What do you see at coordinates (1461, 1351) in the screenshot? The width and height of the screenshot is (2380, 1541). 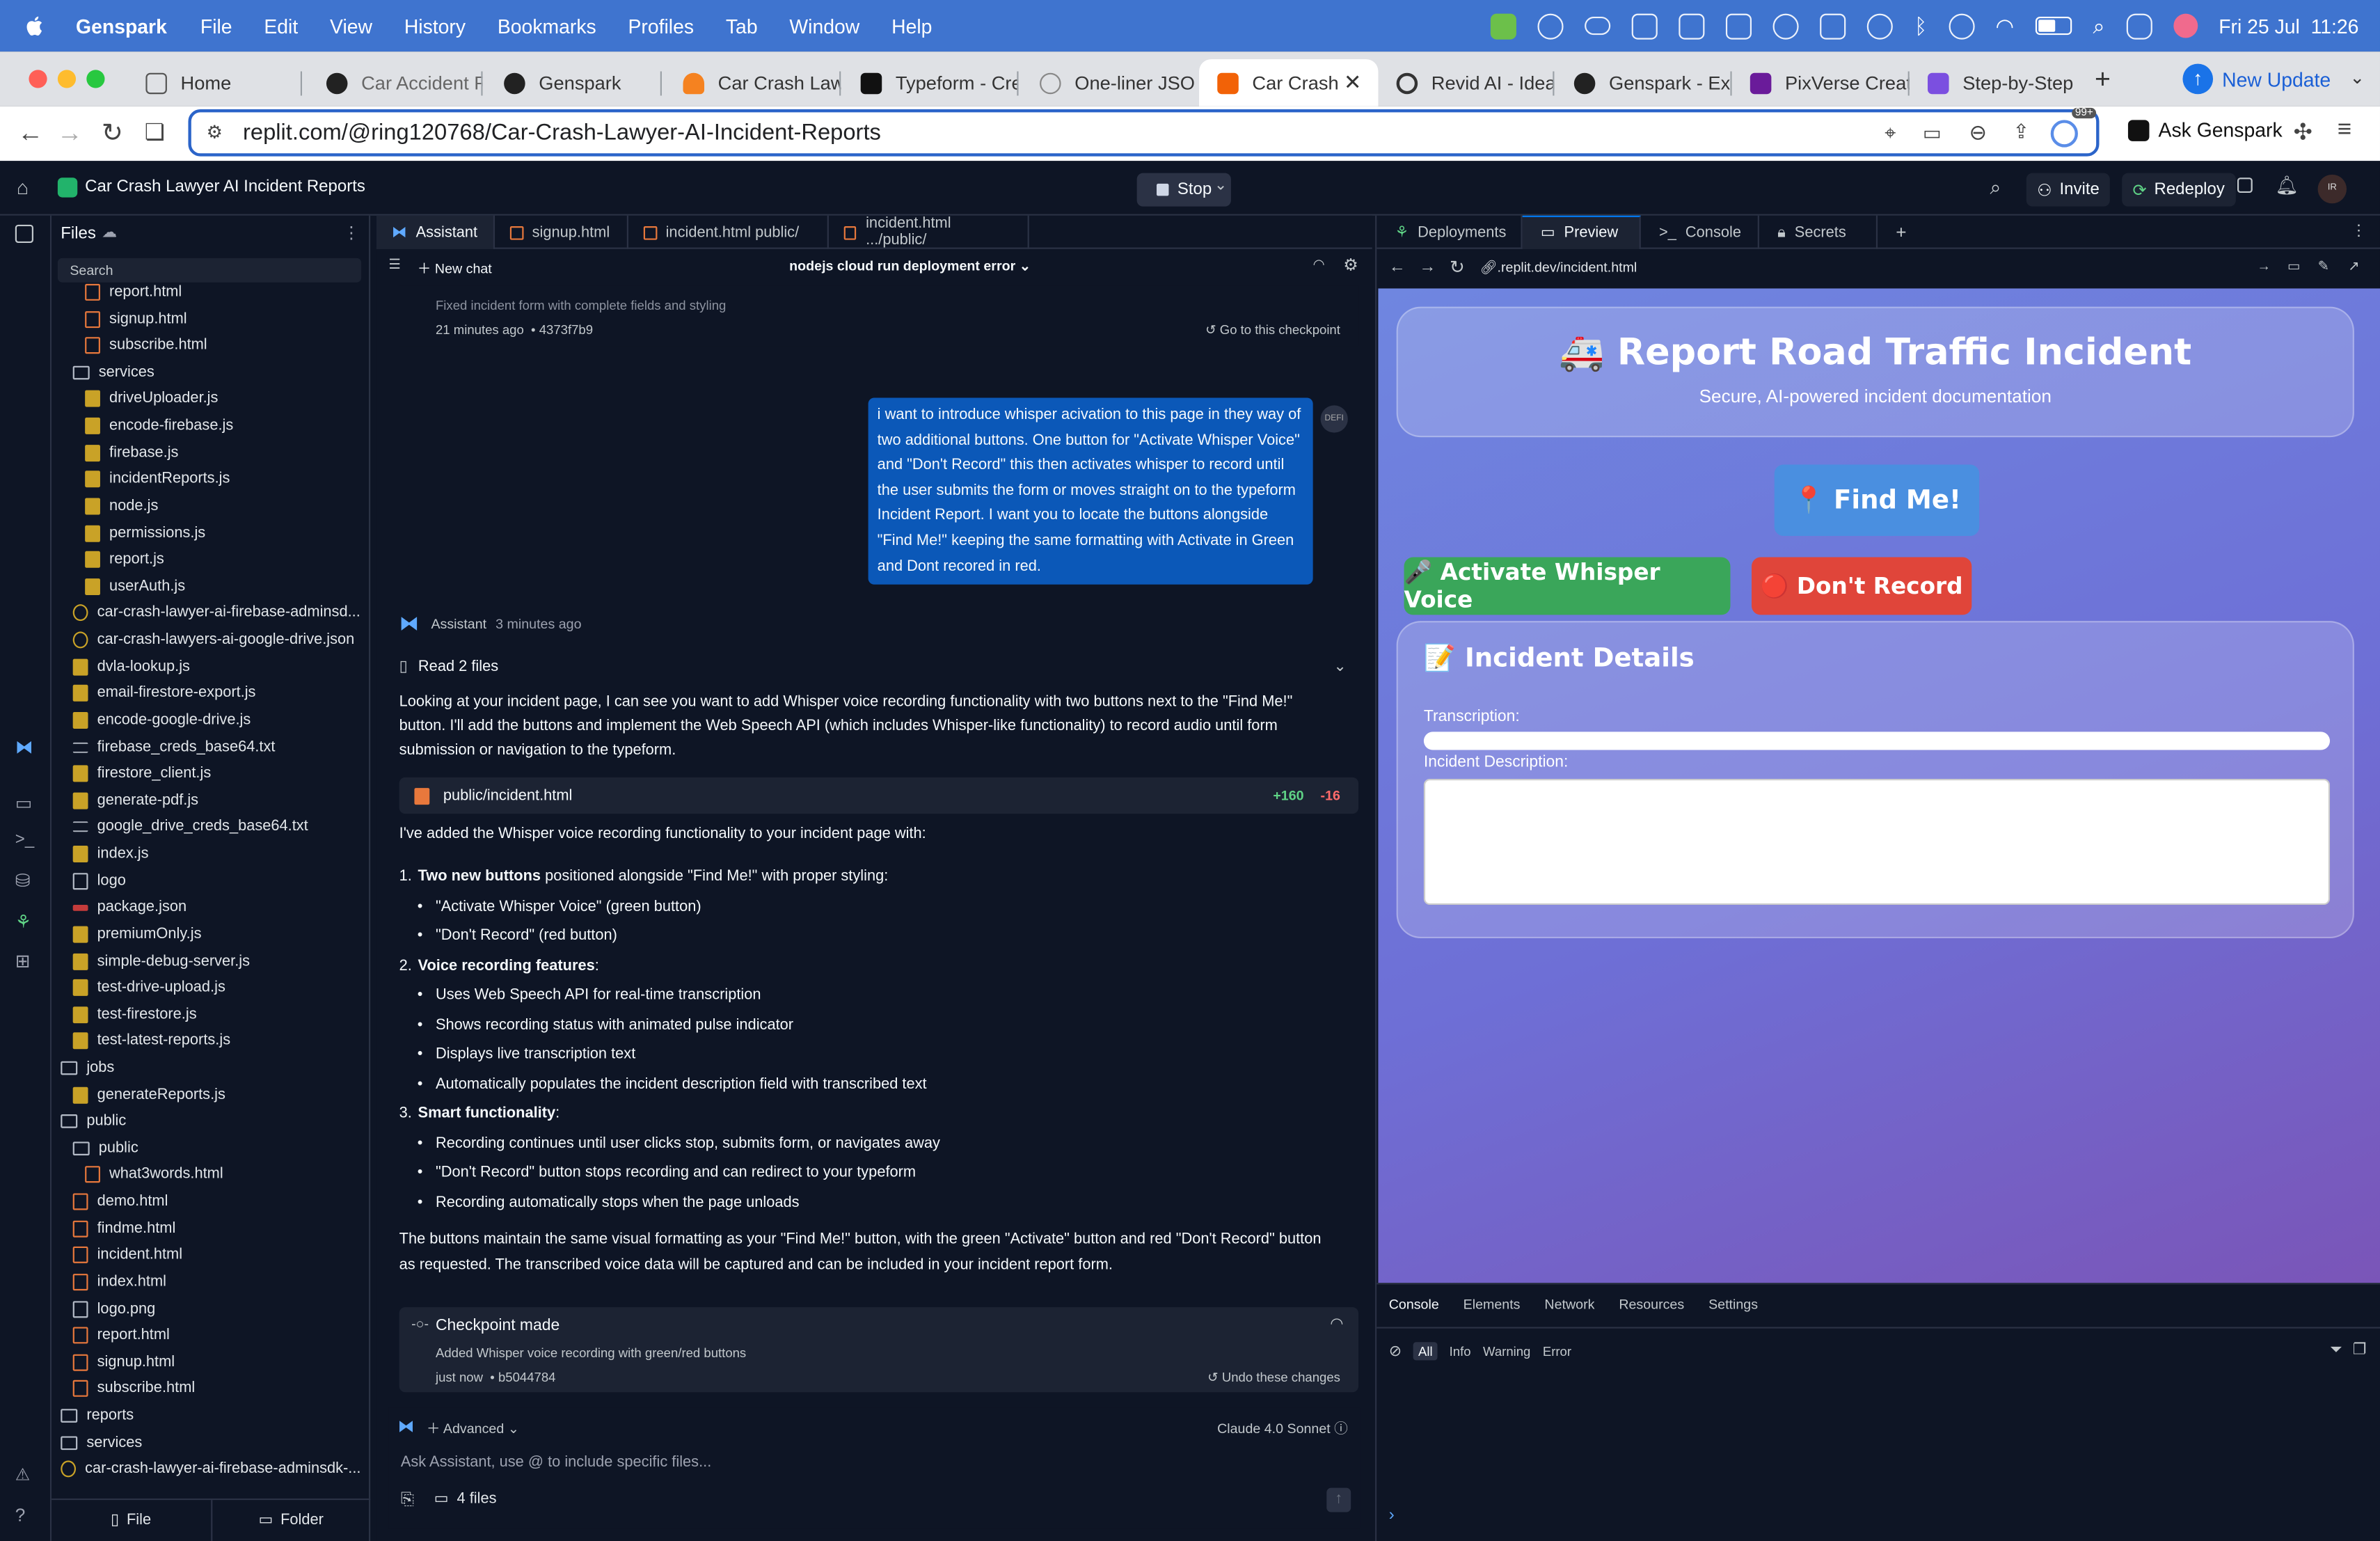 I see `filter-info: Info` at bounding box center [1461, 1351].